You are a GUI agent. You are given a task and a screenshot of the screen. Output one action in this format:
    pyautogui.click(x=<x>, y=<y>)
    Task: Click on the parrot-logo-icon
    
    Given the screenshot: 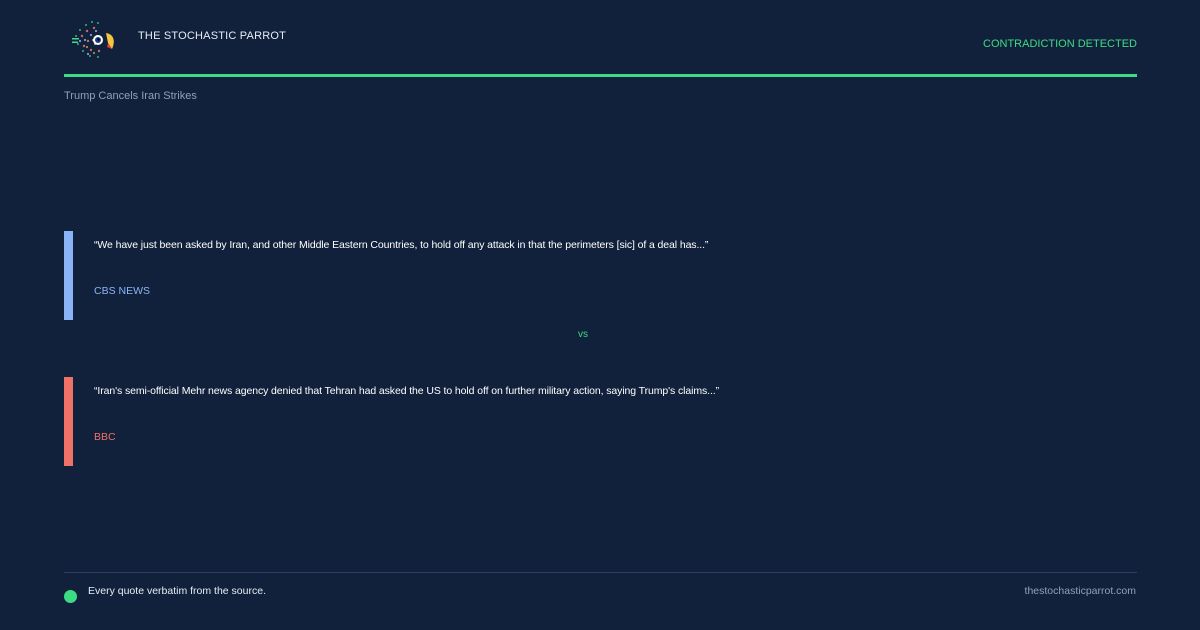 What is the action you would take?
    pyautogui.click(x=93, y=39)
    